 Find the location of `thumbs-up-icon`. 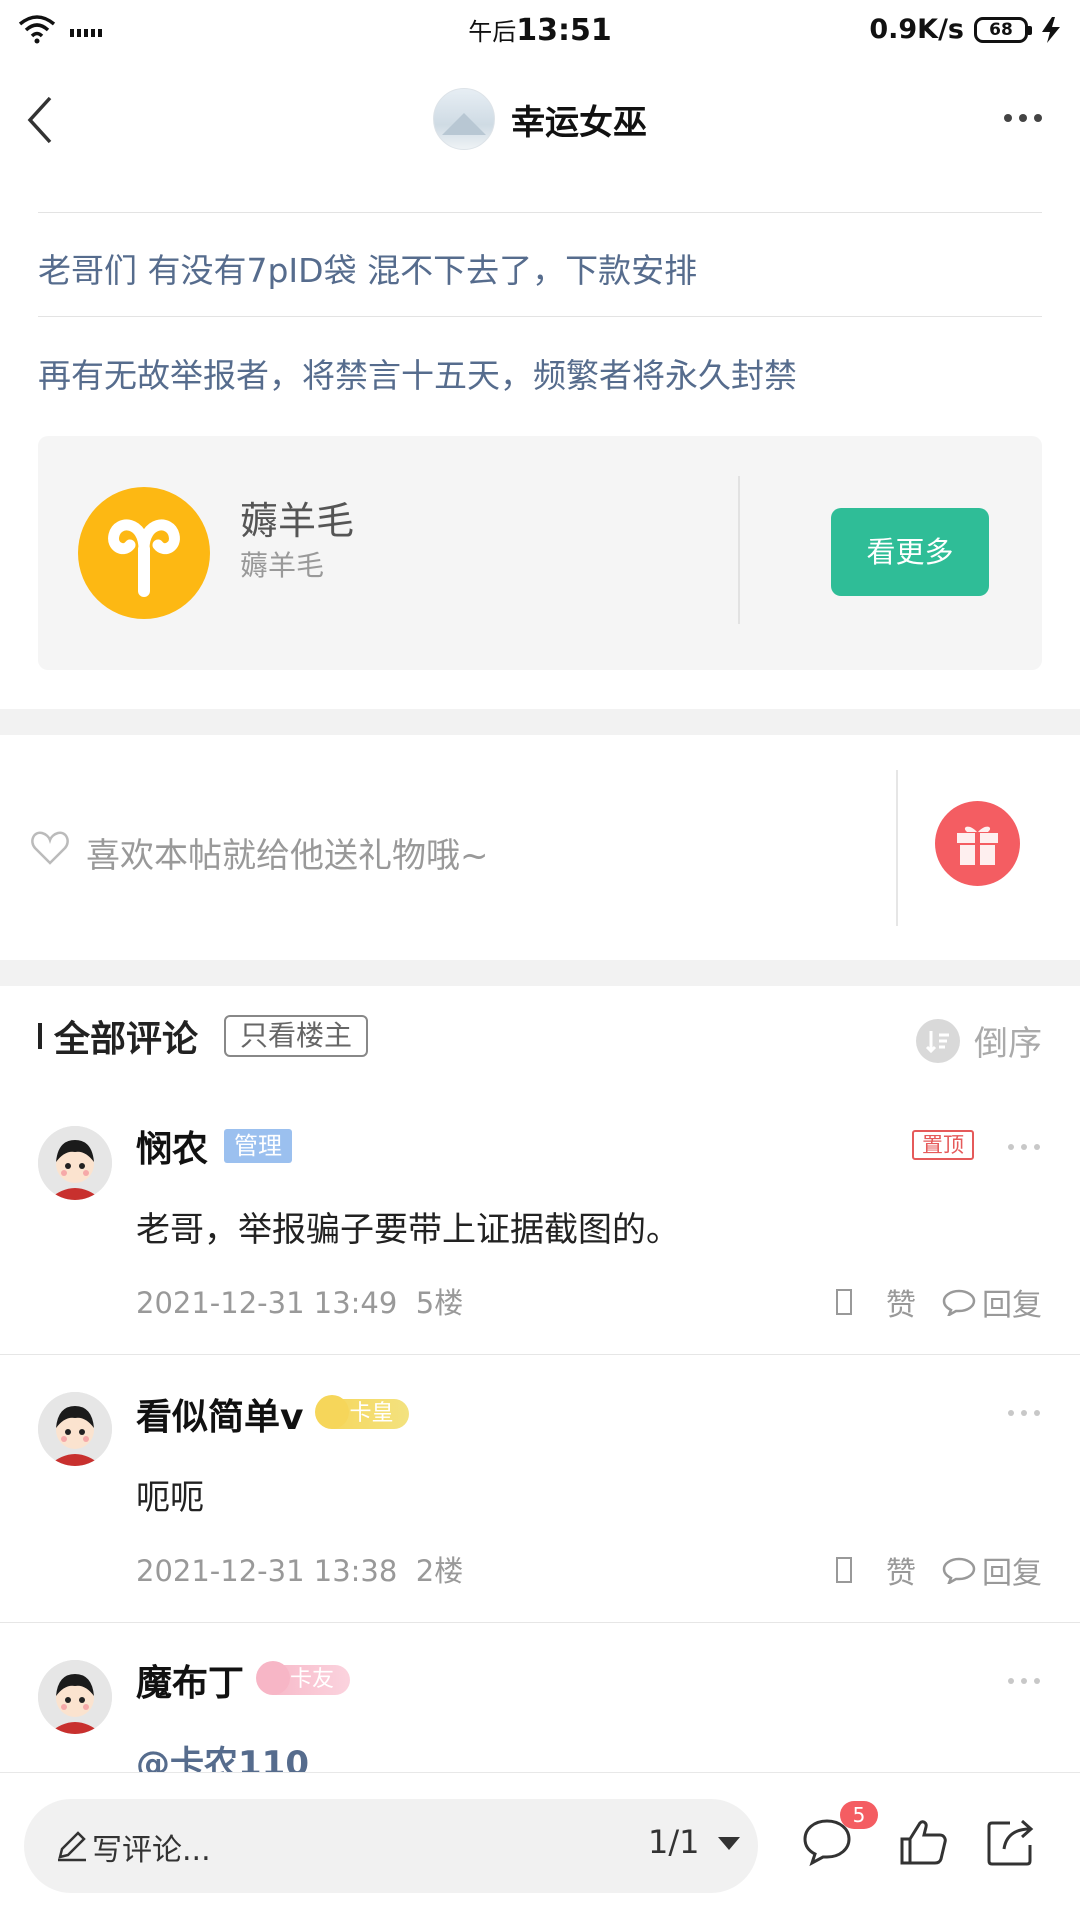

thumbs-up-icon is located at coordinates (923, 1842).